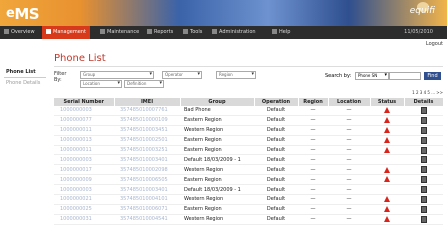  What do you see at coordinates (313, 219) in the screenshot?
I see `region-cell: —` at bounding box center [313, 219].